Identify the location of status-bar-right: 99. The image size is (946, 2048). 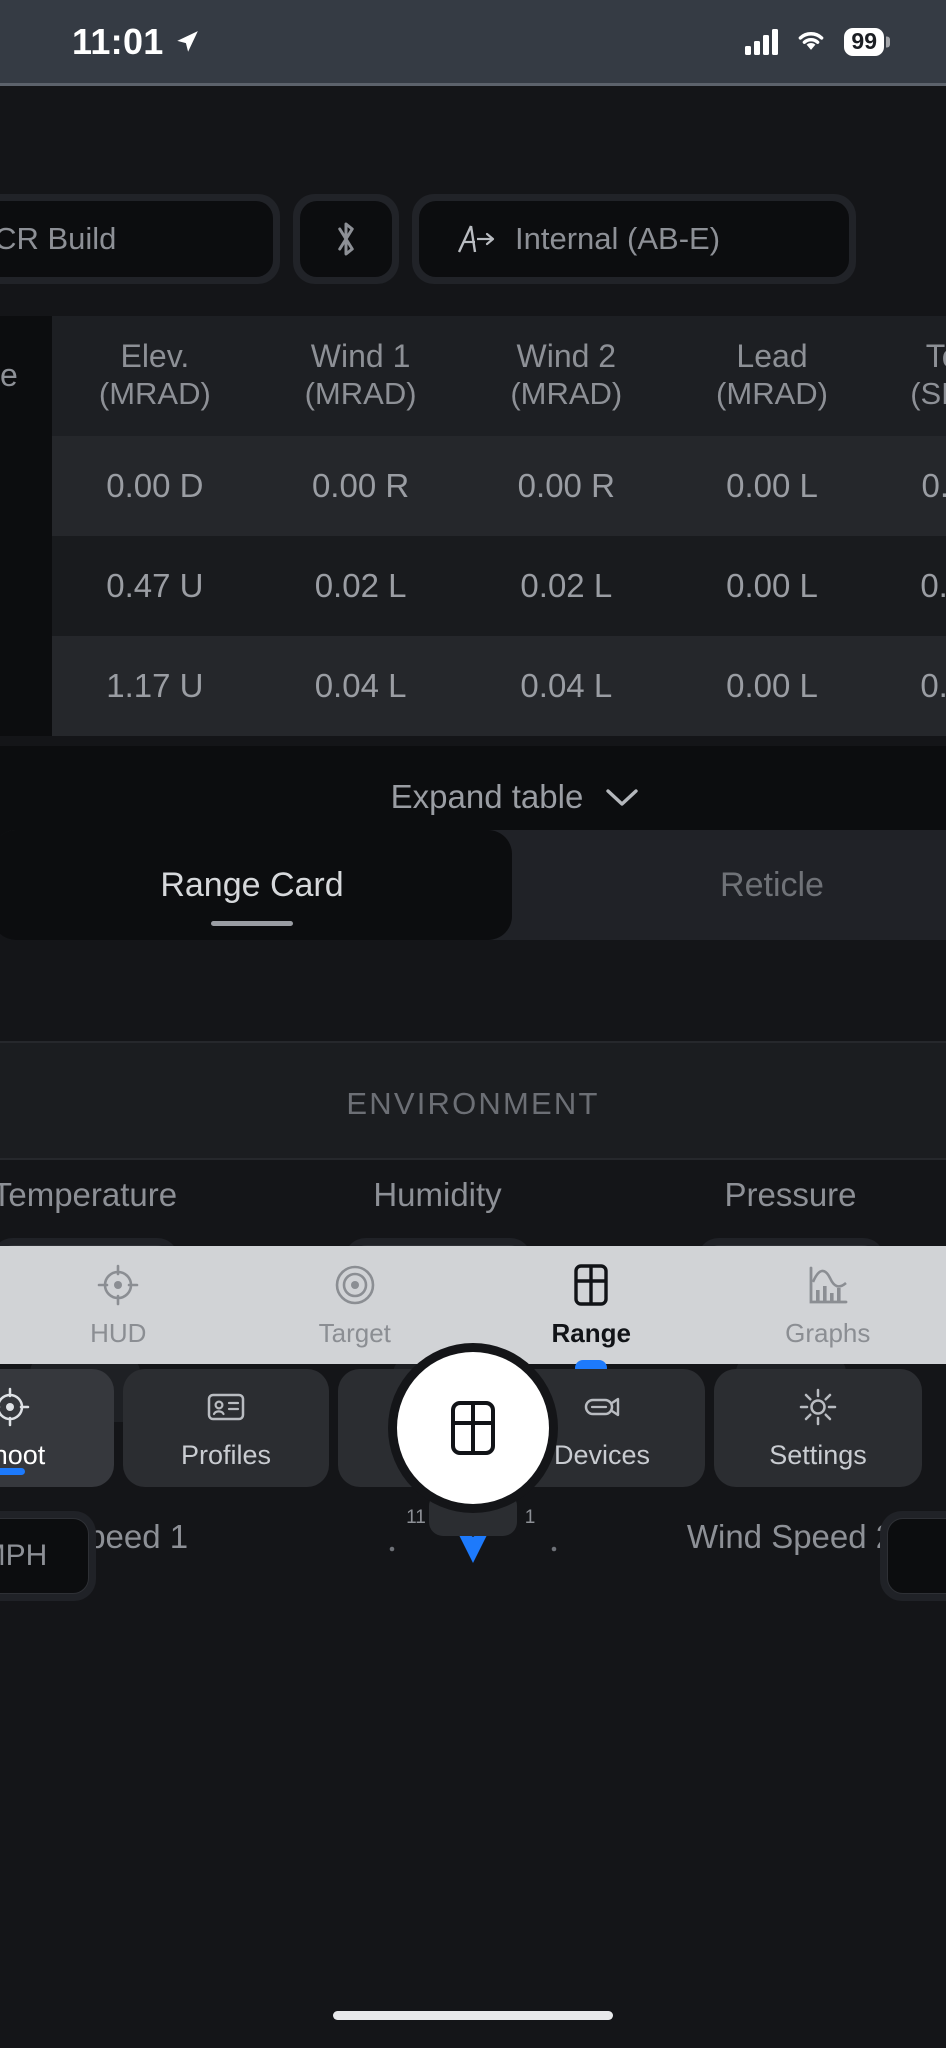
(814, 41).